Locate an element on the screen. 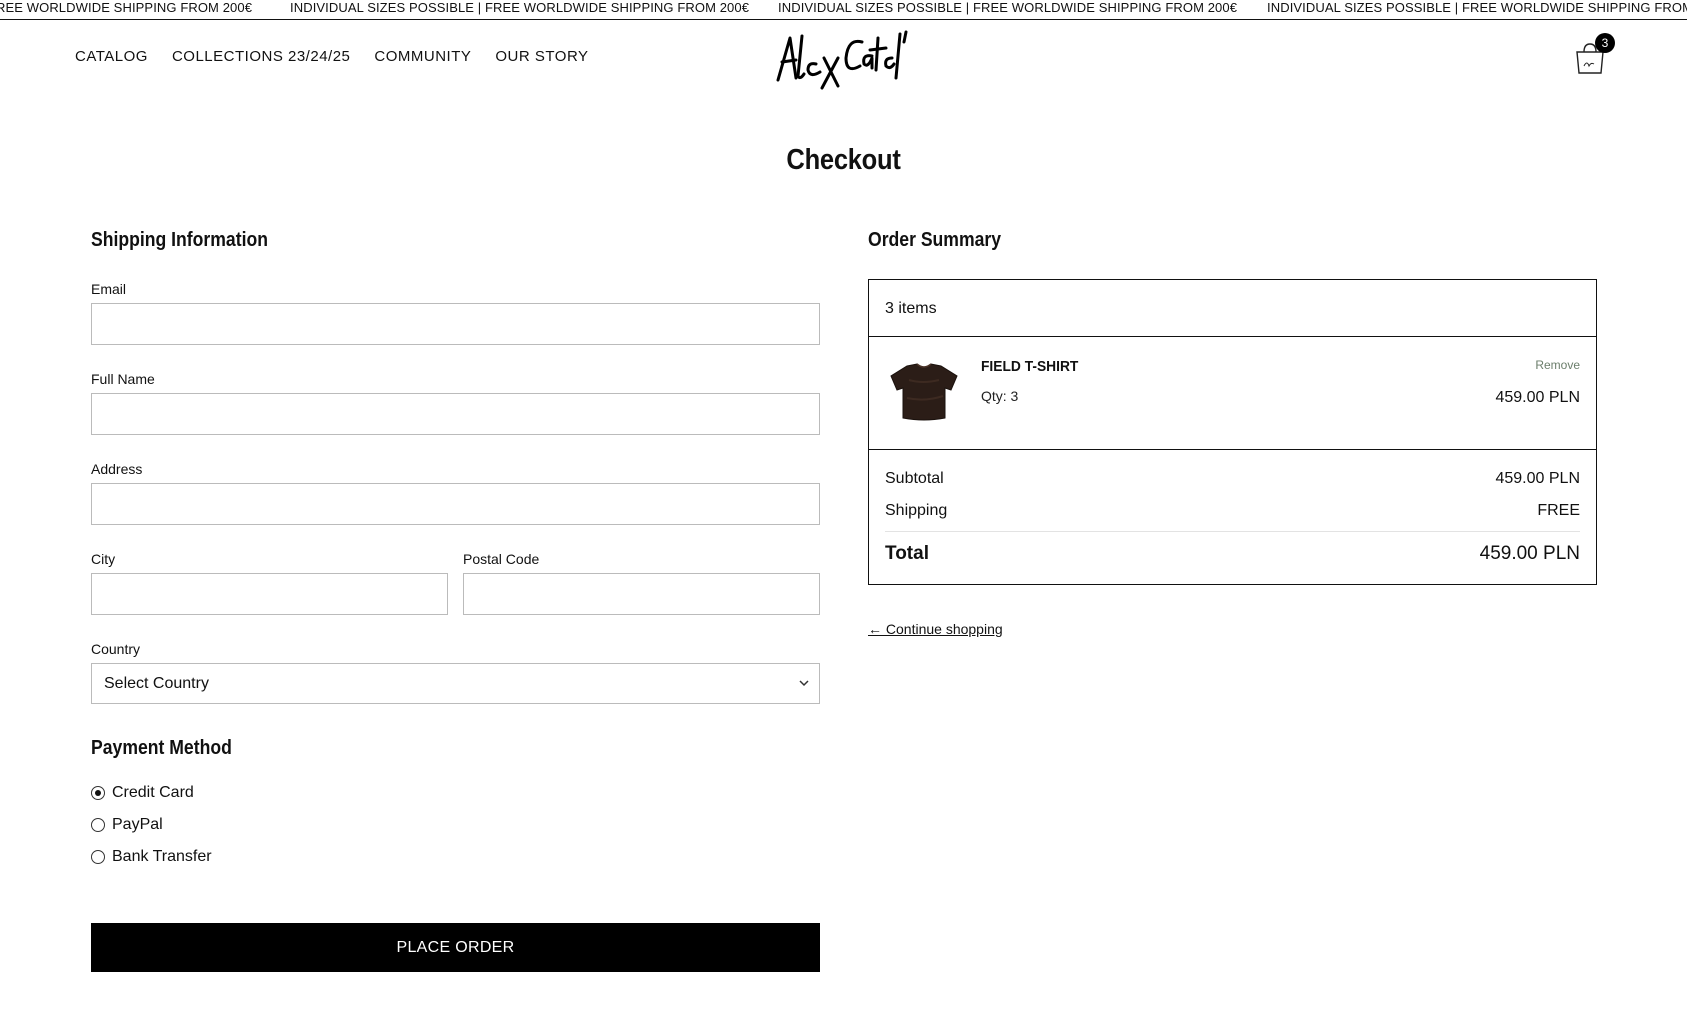 This screenshot has height=1012, width=1687. city-field is located at coordinates (269, 594).